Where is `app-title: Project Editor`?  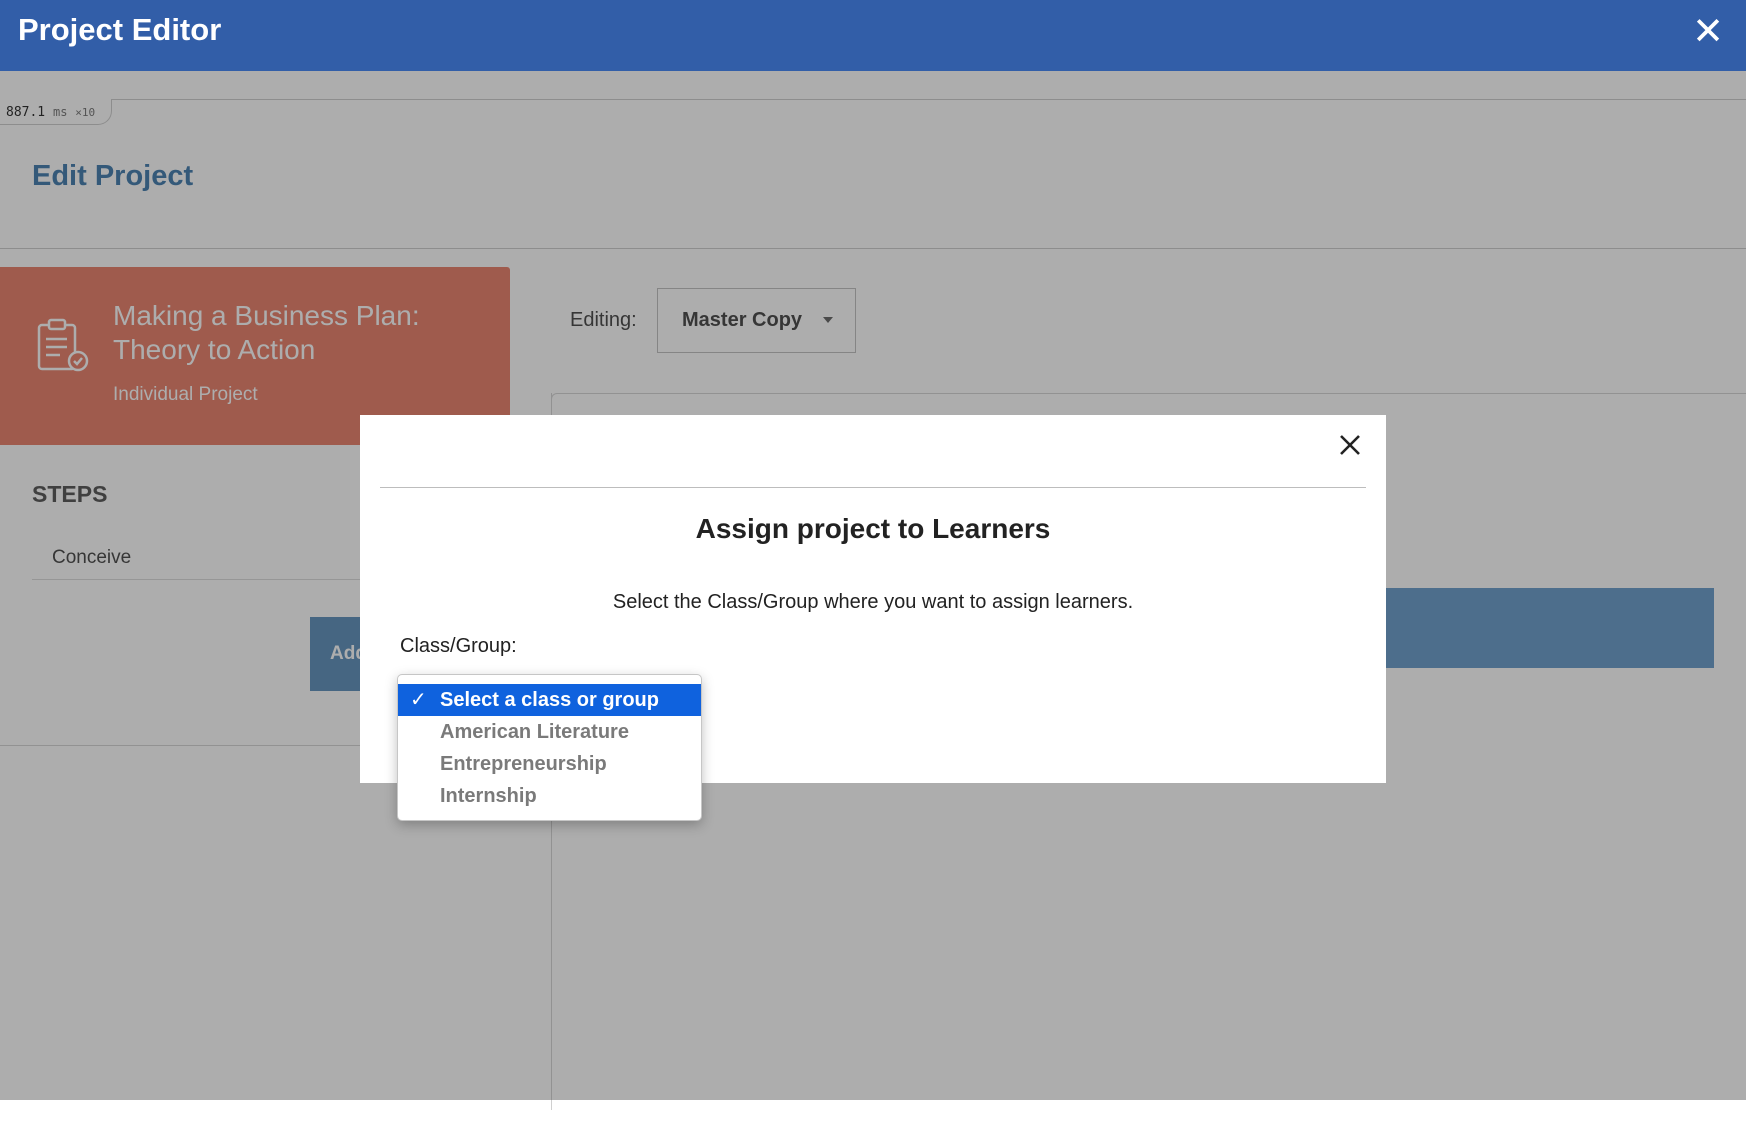
app-title: Project Editor is located at coordinates (120, 29).